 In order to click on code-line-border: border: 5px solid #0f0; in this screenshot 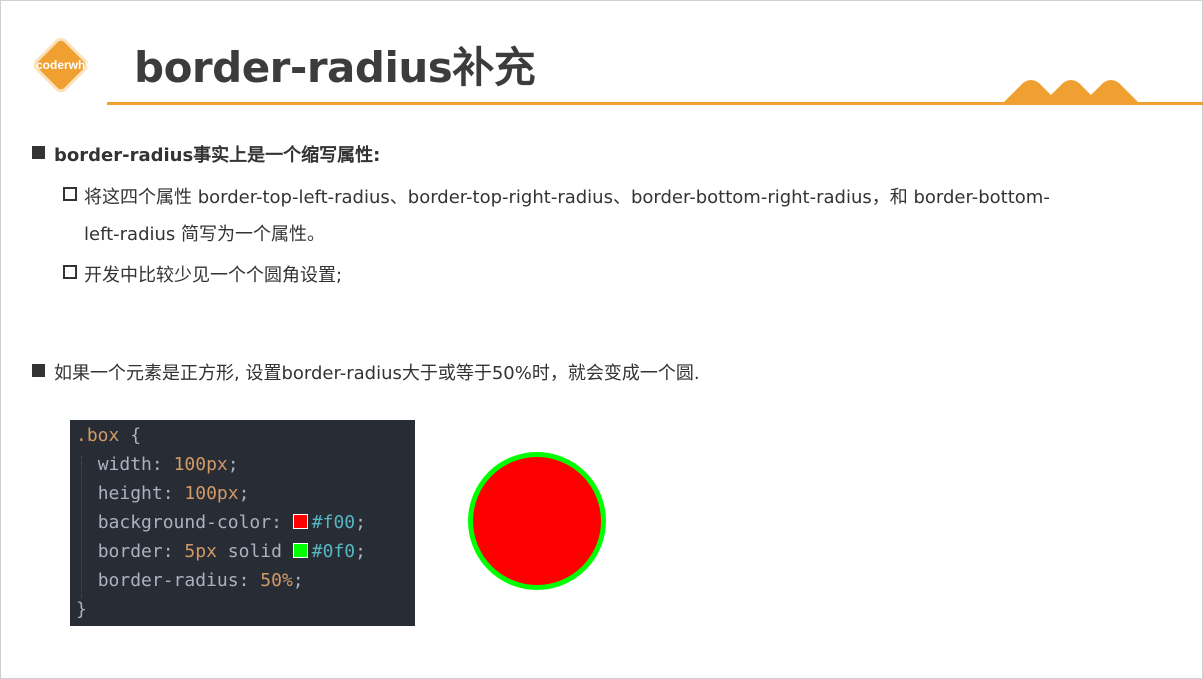, I will do `click(231, 551)`.